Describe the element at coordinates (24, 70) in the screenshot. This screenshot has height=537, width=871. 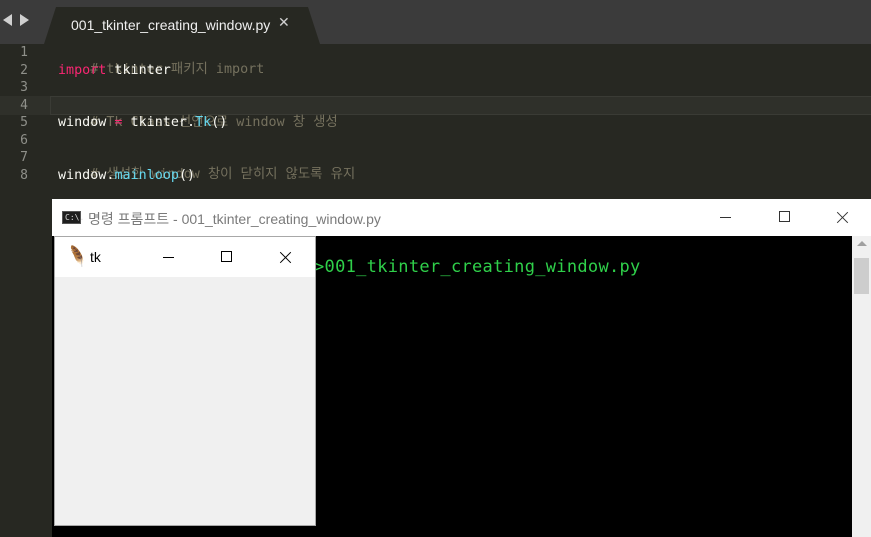
I see `line-number: 2` at that location.